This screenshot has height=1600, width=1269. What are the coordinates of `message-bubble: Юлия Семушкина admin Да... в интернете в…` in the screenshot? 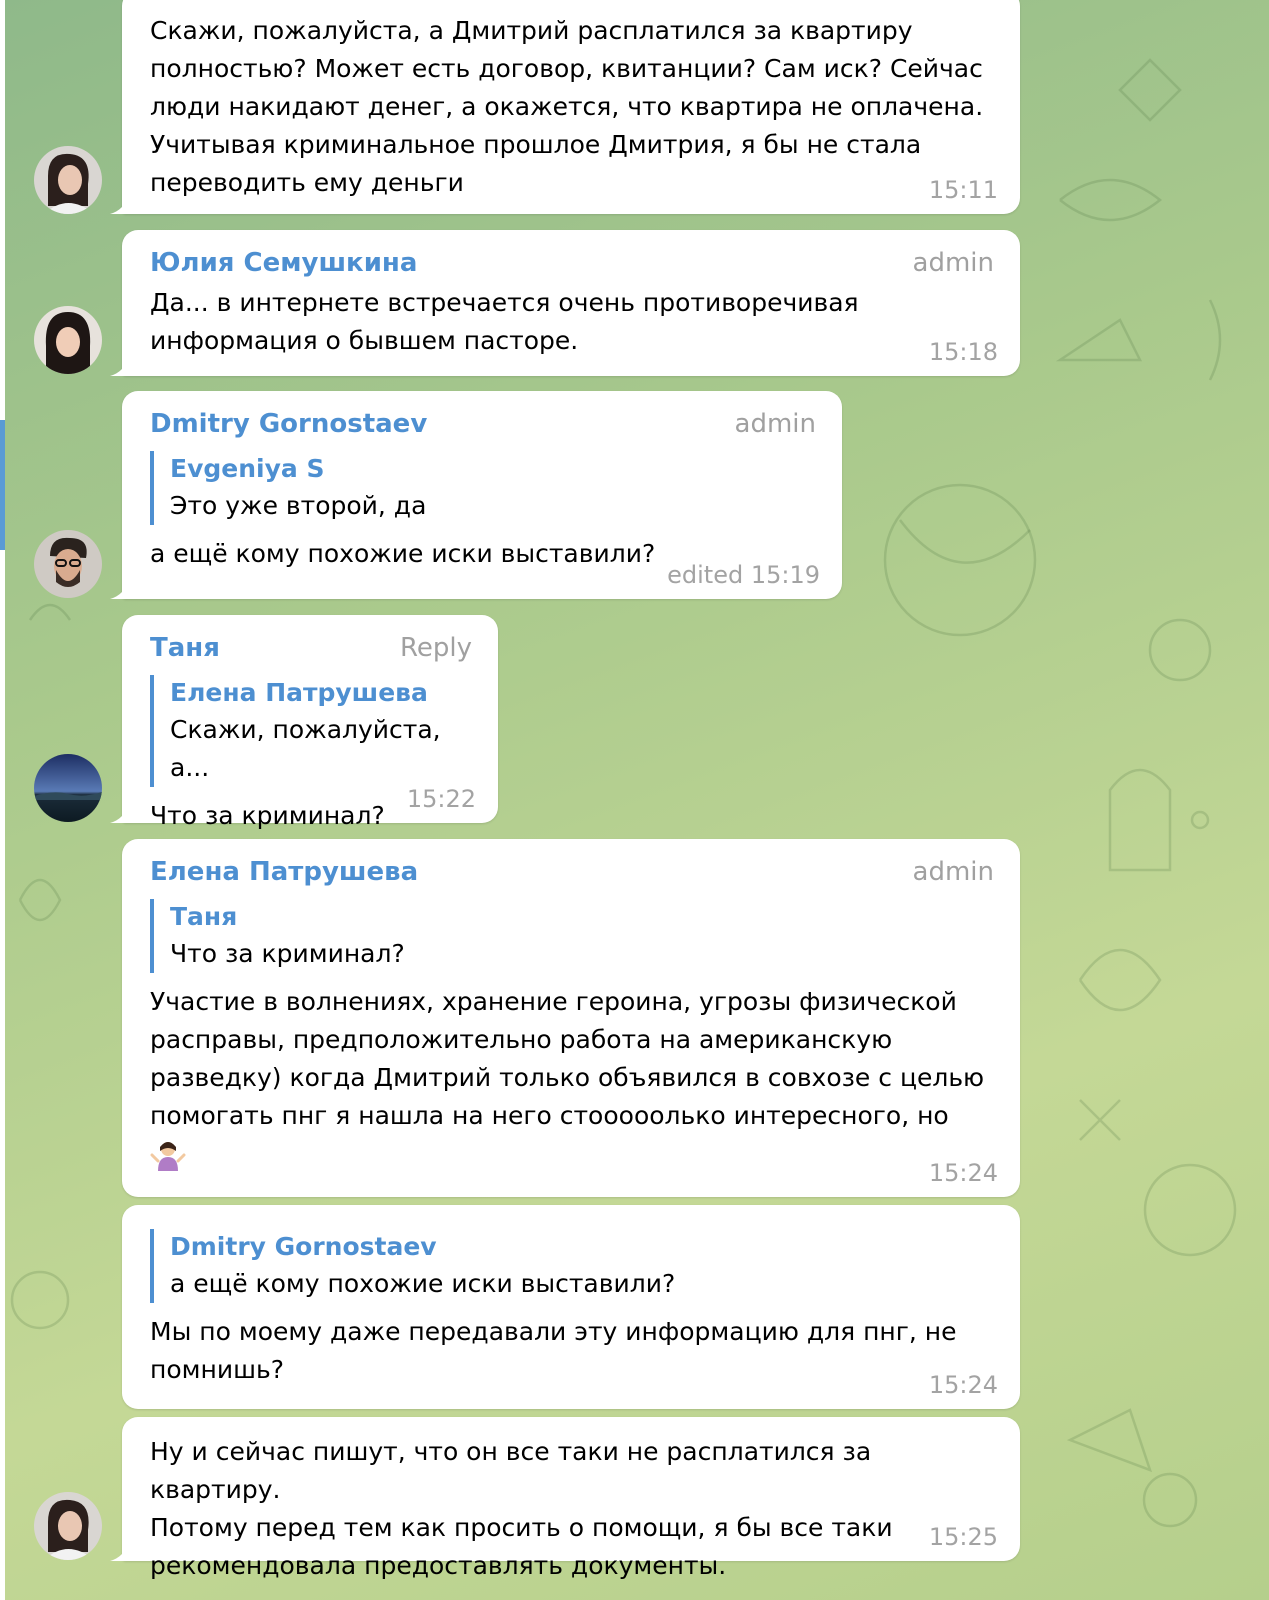 It's located at (565, 303).